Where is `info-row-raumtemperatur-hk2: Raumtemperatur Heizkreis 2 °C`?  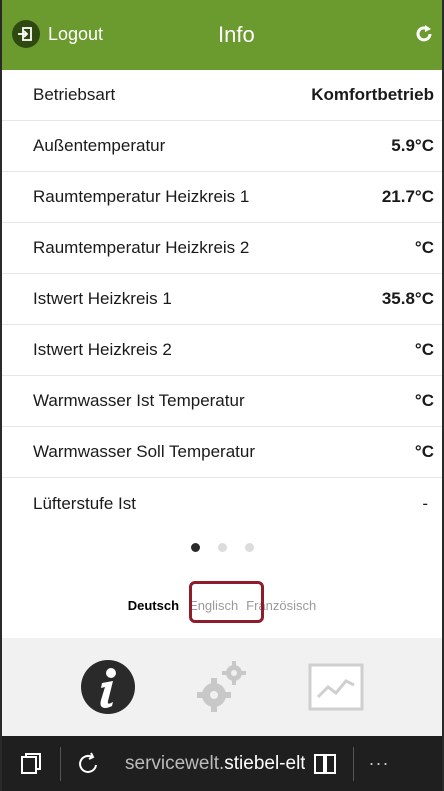 info-row-raumtemperatur-hk2: Raumtemperatur Heizkreis 2 °C is located at coordinates (222, 248).